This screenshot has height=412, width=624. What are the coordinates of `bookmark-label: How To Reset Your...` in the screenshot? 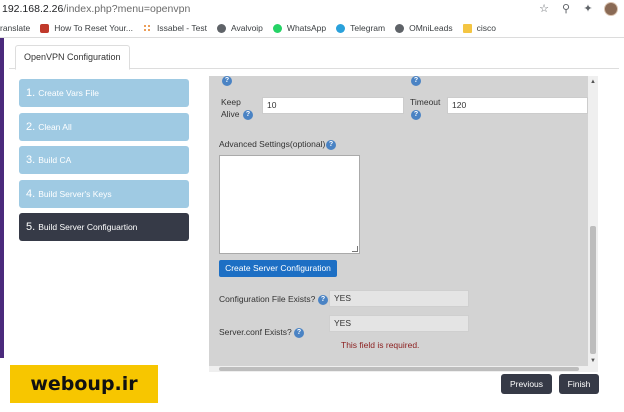 It's located at (94, 28).